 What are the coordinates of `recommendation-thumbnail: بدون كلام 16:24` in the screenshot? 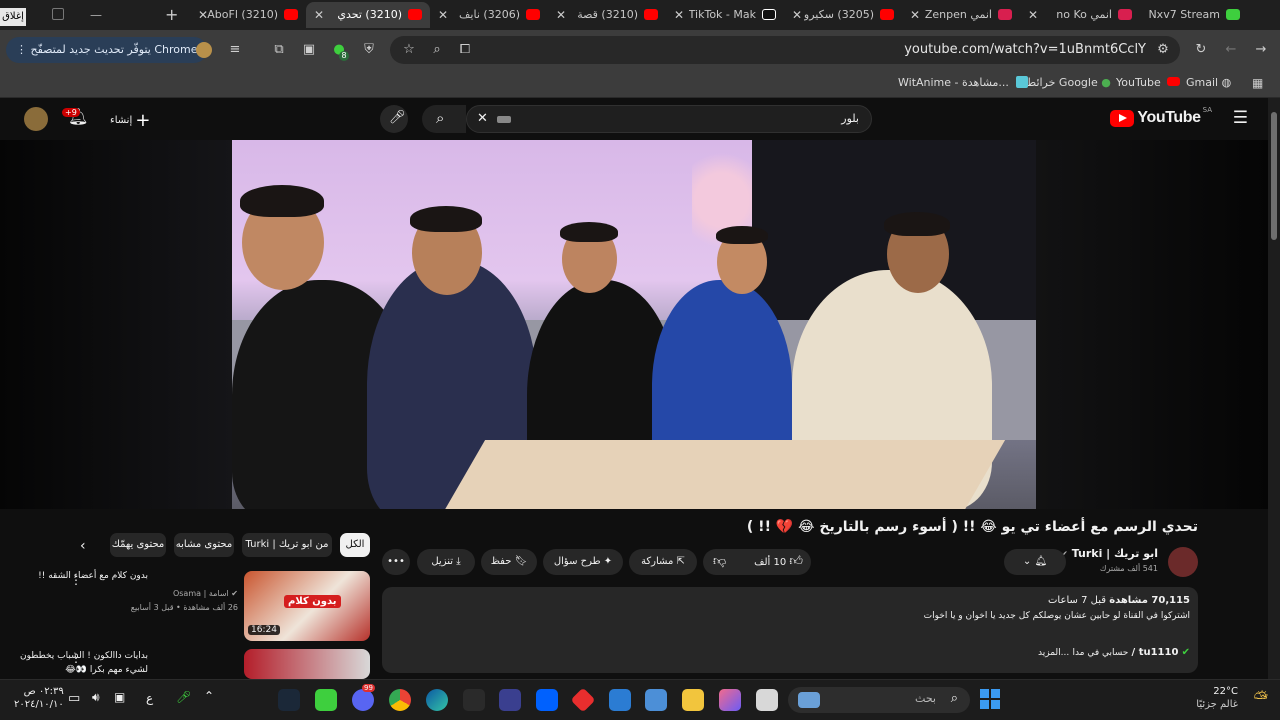 It's located at (307, 606).